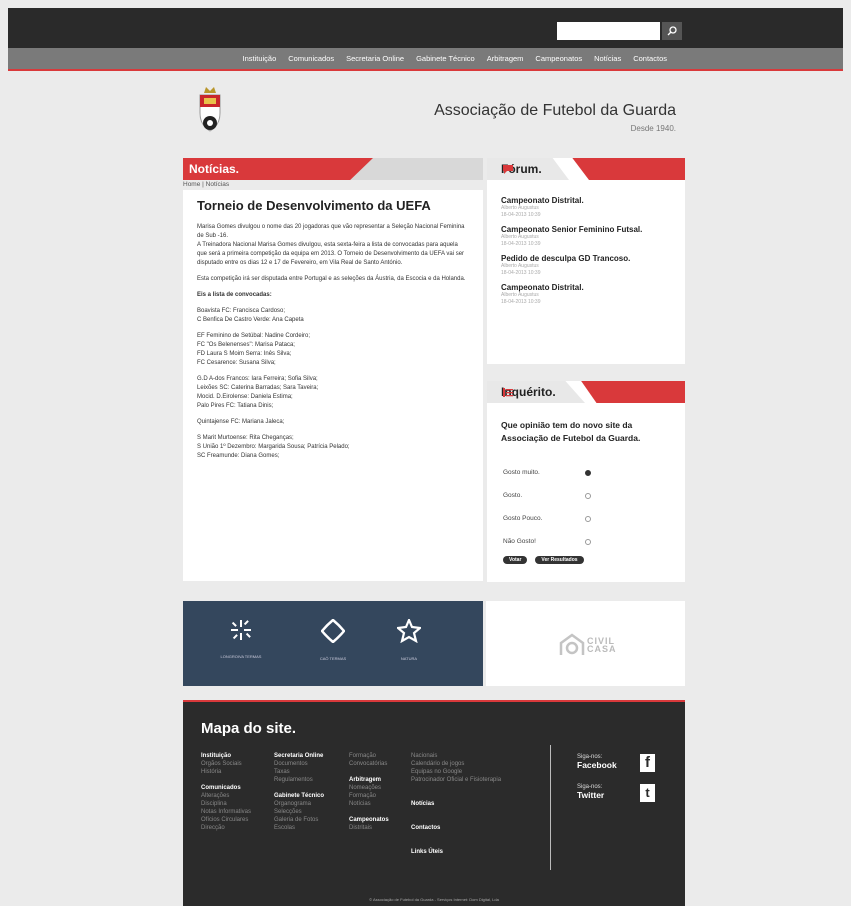  Describe the element at coordinates (299, 764) in the screenshot. I see `sitemap-link: Documentos` at that location.